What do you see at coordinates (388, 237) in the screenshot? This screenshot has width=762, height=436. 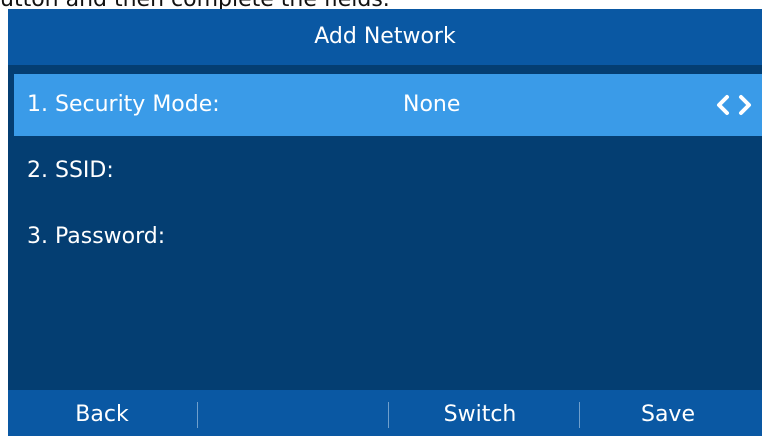 I see `password-row: 3. Password:` at bounding box center [388, 237].